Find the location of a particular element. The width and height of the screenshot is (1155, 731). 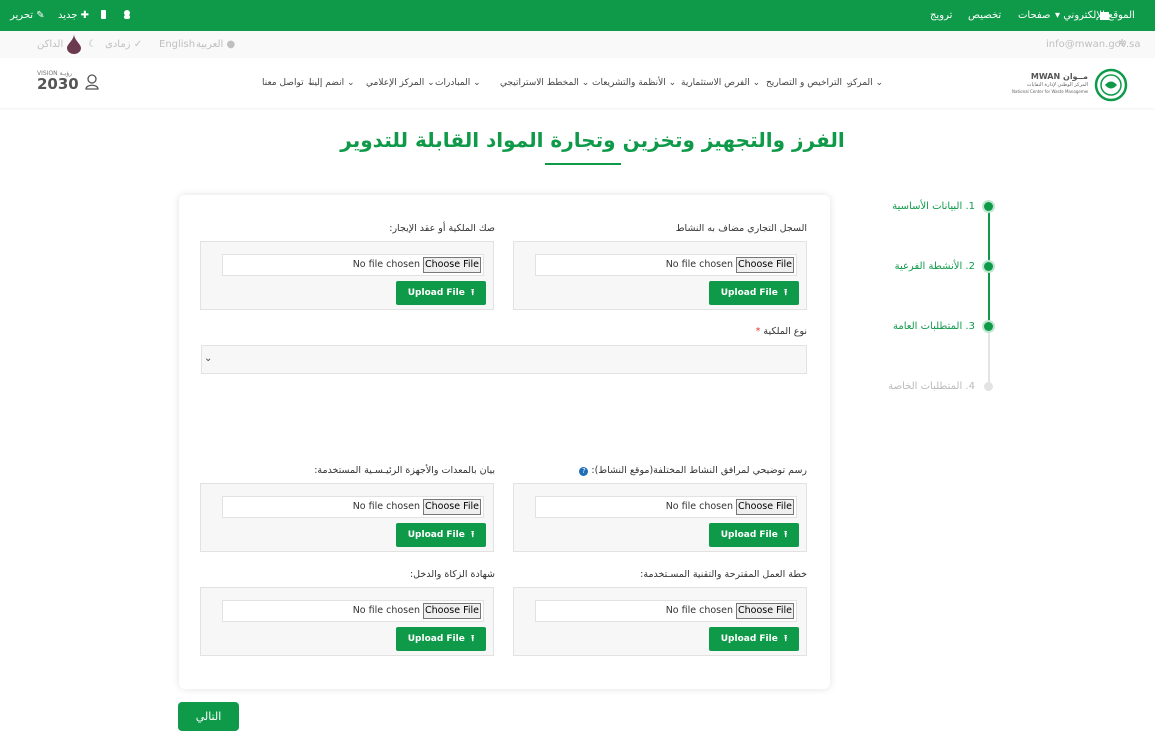

site-diagram-file-input: No file chosen Choose File is located at coordinates (666, 507).